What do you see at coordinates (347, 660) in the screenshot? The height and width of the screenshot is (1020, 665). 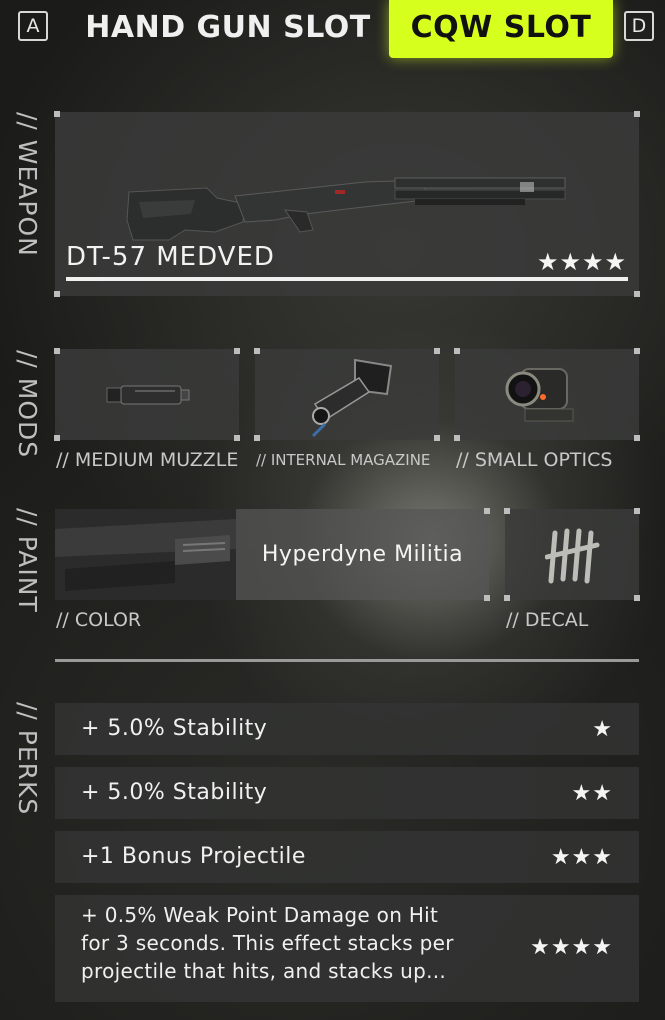 I see `section-divider` at bounding box center [347, 660].